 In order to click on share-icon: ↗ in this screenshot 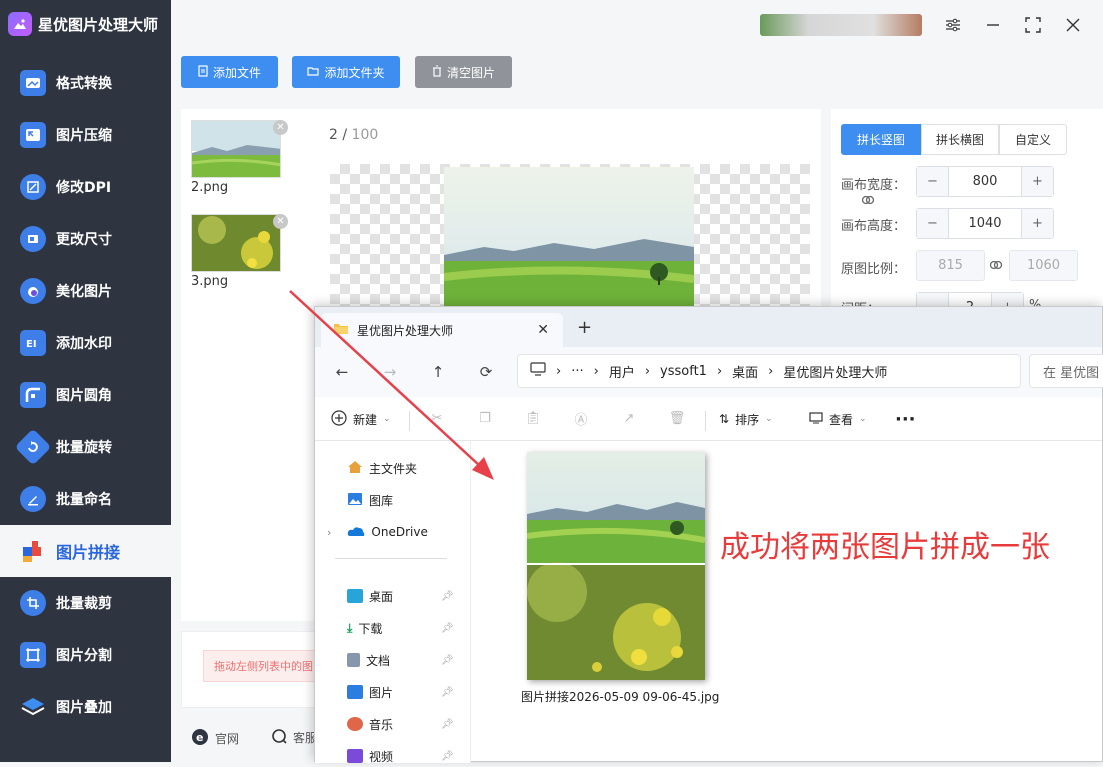, I will do `click(629, 418)`.